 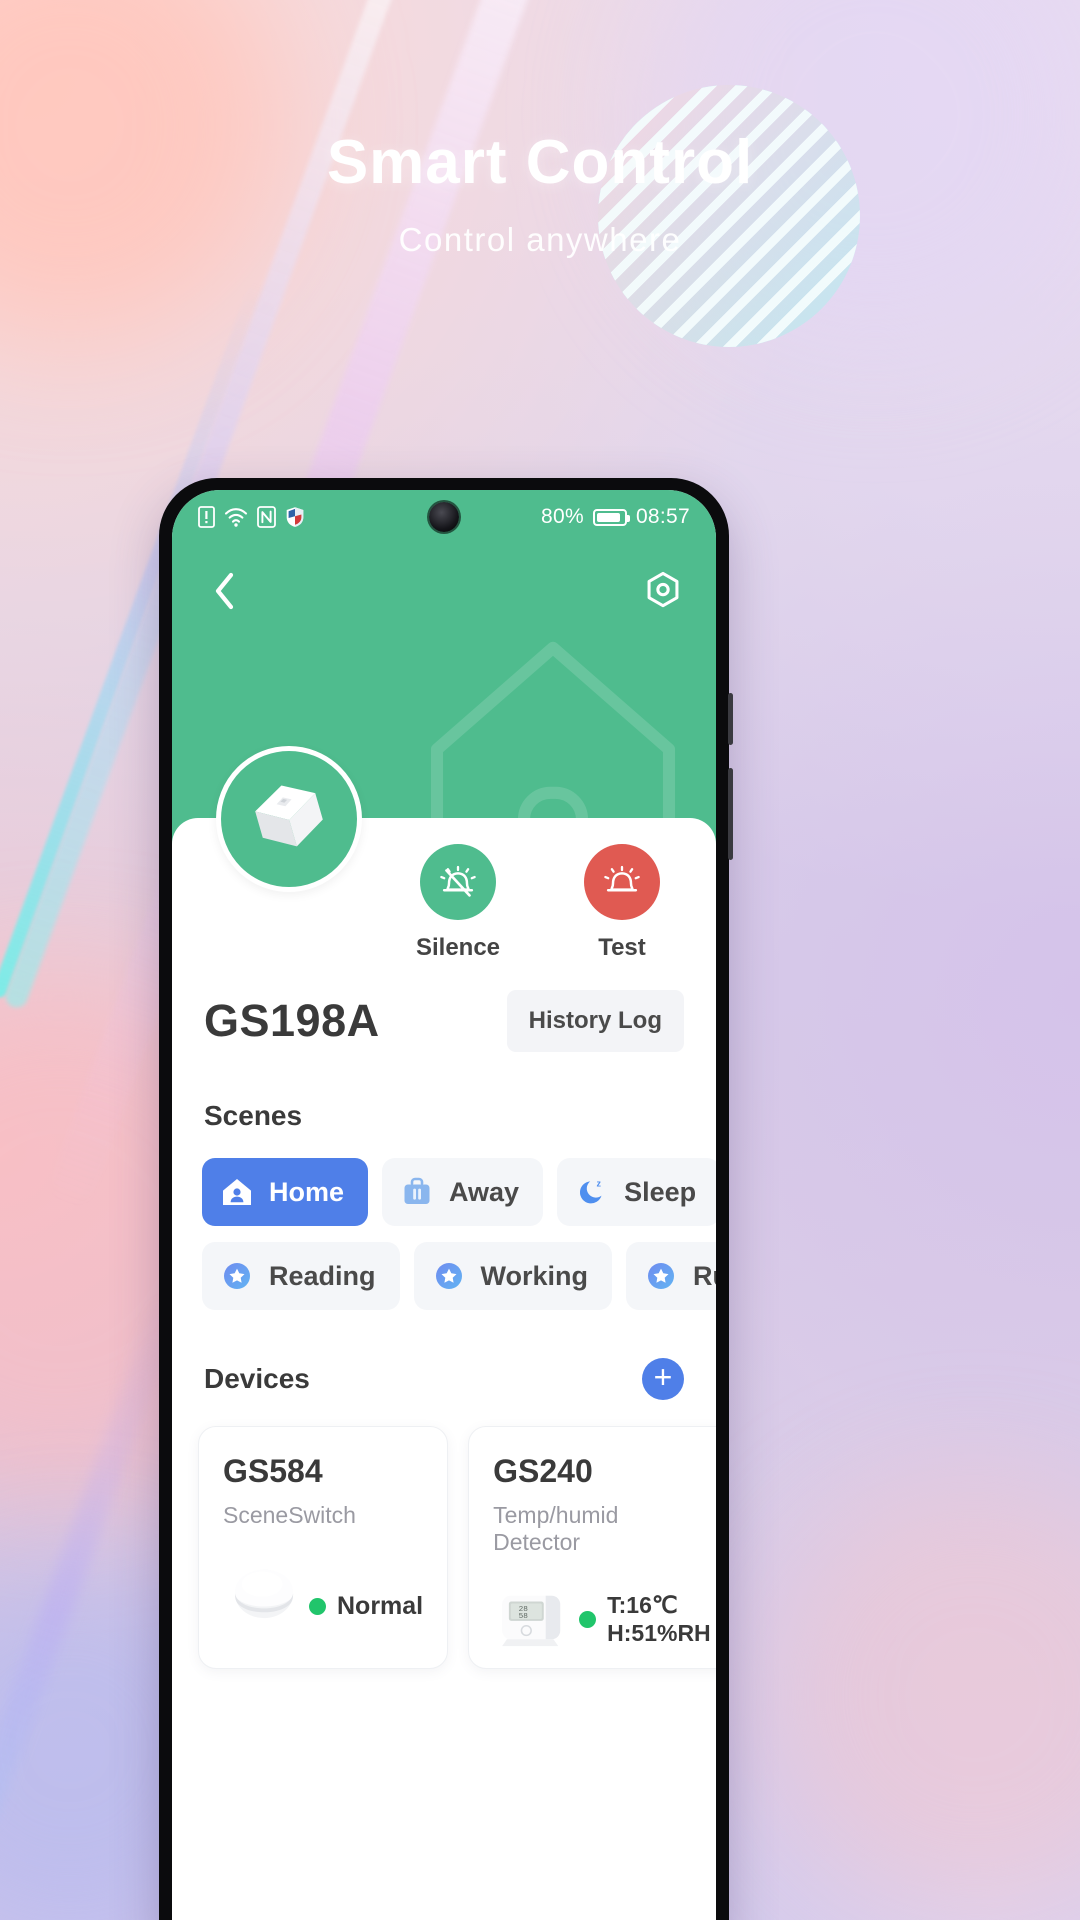 I want to click on history-log-button: History Log, so click(x=595, y=1021).